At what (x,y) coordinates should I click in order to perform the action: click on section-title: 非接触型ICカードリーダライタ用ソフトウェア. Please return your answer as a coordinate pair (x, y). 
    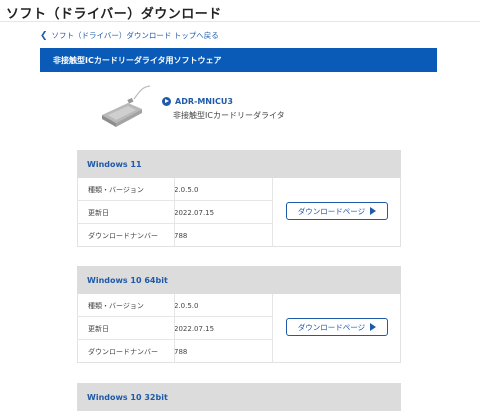
    Looking at the image, I should click on (137, 60).